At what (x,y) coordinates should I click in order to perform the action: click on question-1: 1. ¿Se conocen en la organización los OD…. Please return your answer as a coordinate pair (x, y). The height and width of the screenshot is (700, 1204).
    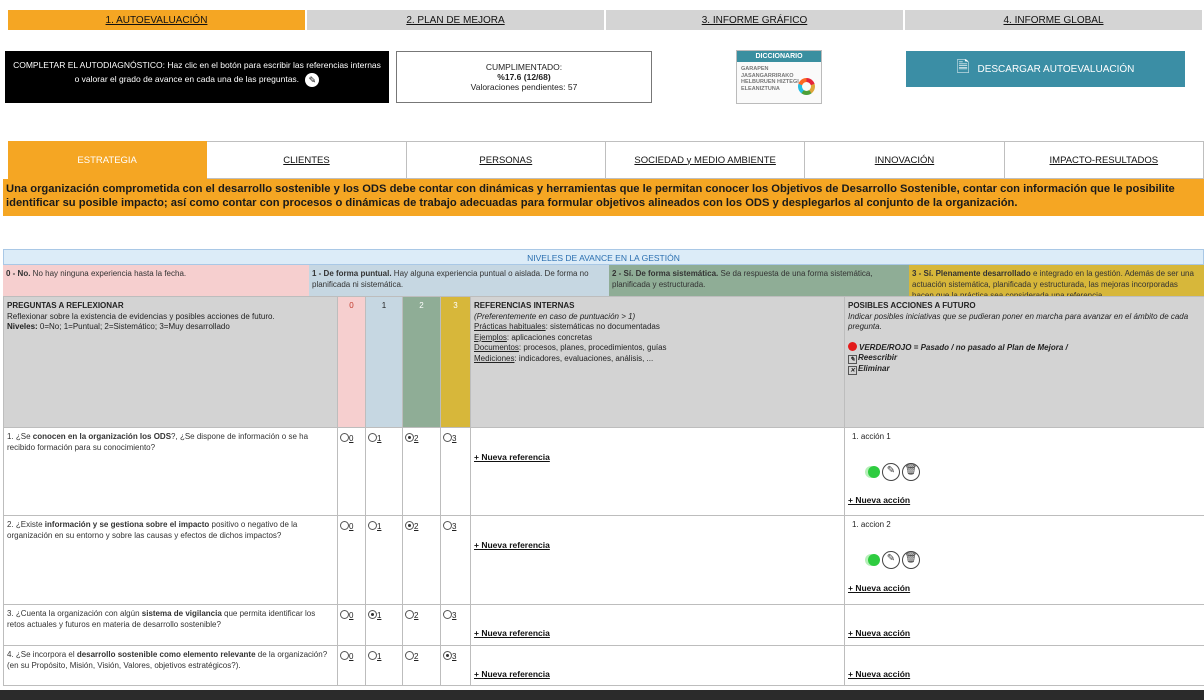
    Looking at the image, I should click on (170, 471).